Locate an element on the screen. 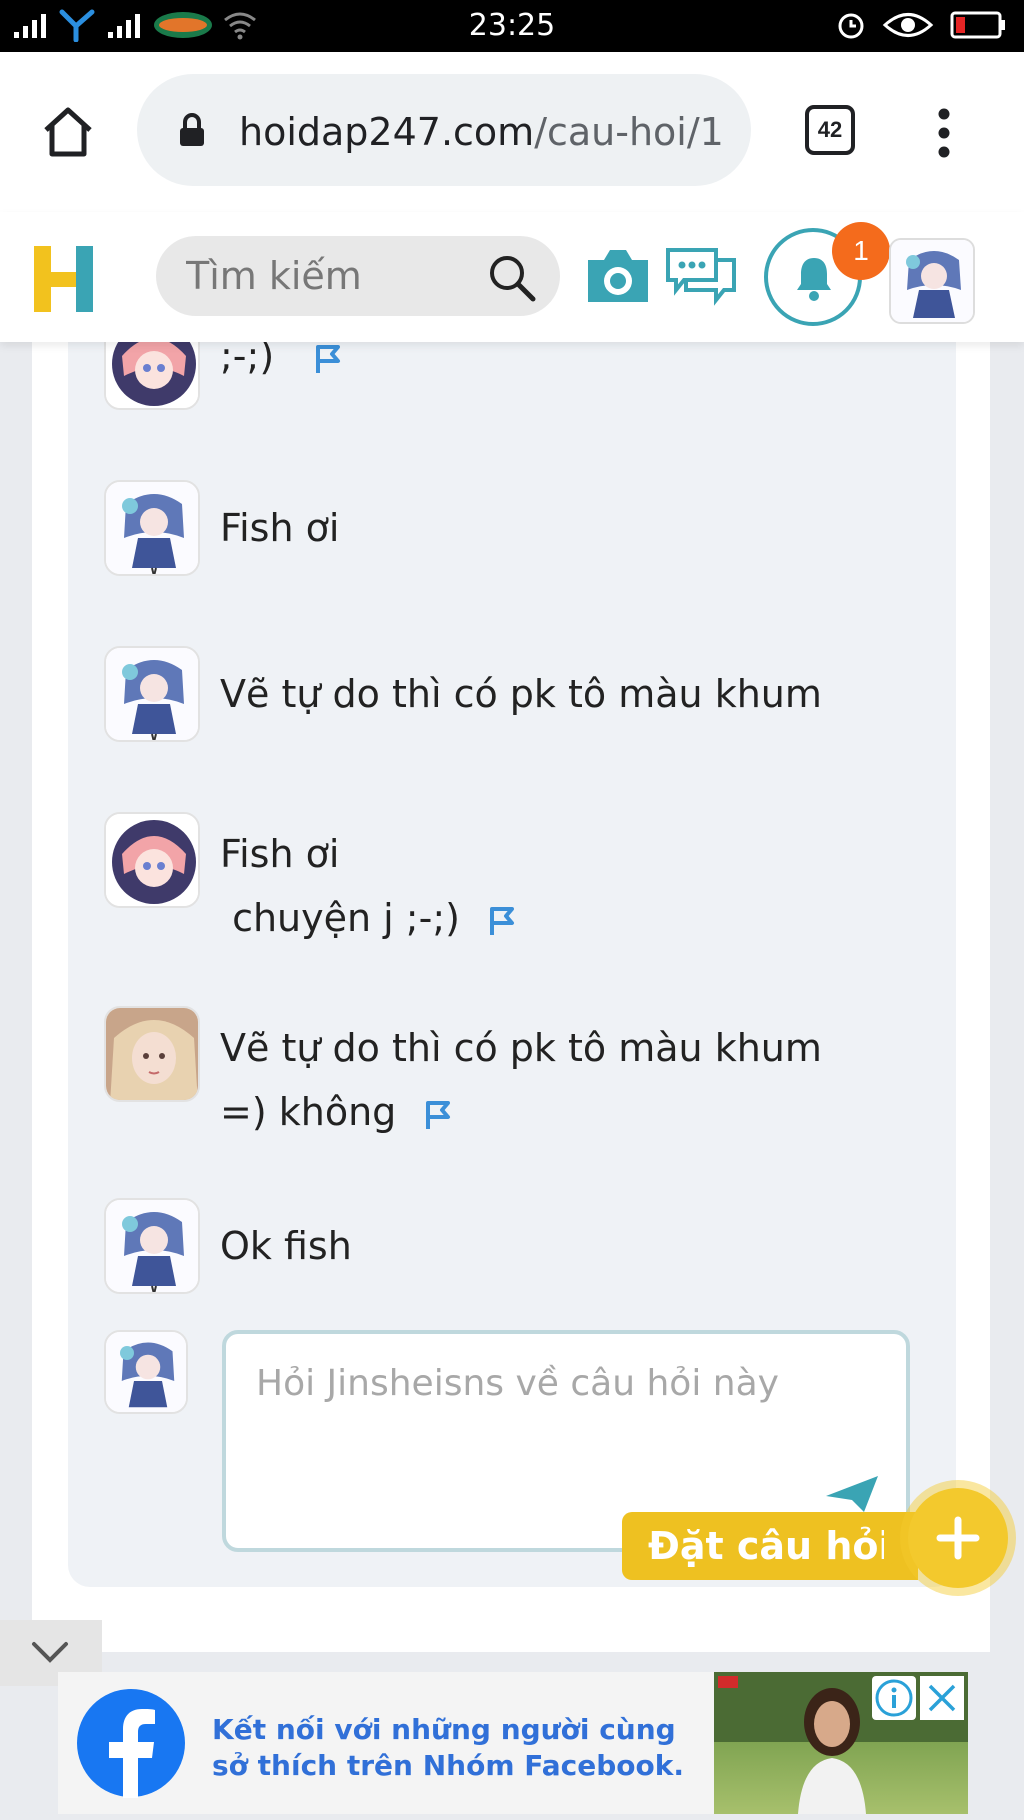 This screenshot has width=1024, height=1820. plus-icon is located at coordinates (958, 1538).